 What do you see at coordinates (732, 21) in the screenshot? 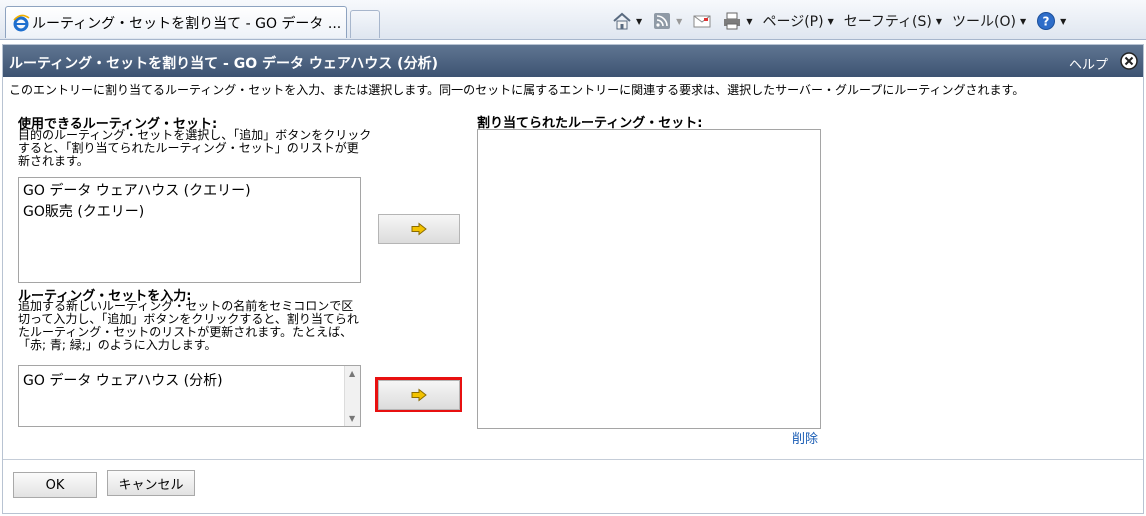
I see `print-icon` at bounding box center [732, 21].